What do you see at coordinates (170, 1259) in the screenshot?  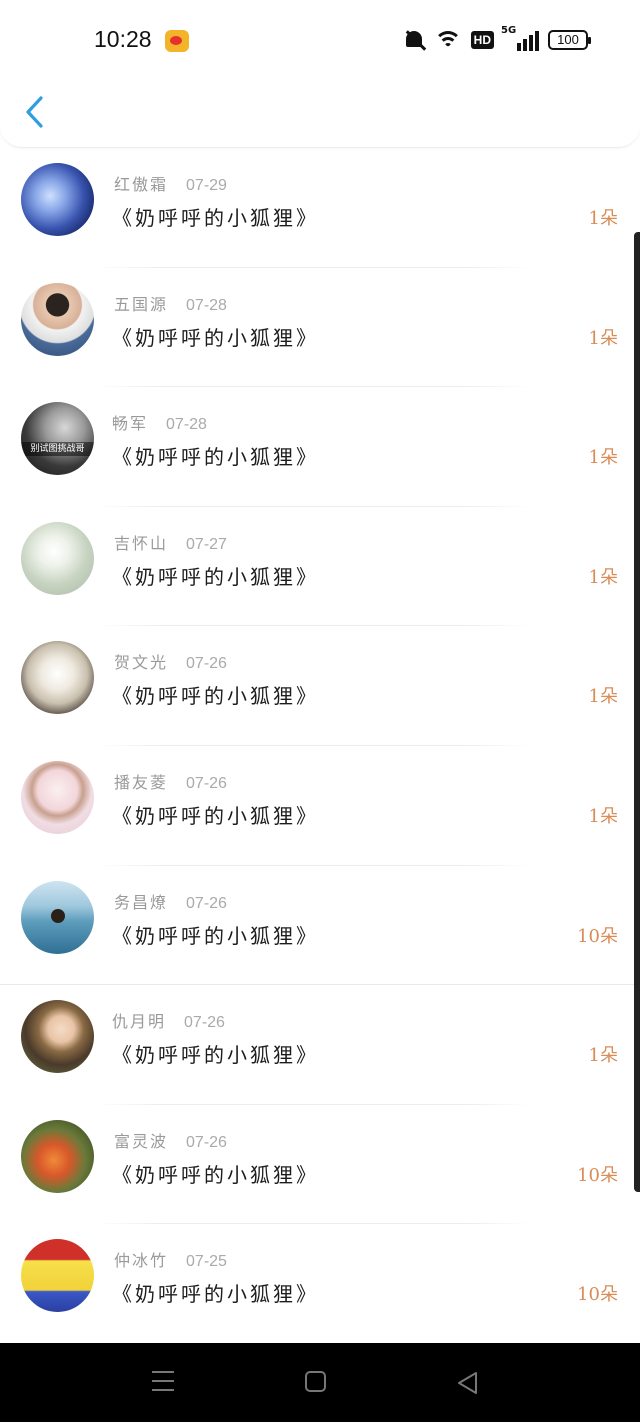 I see `sender-line: 仲冰竹 07-25` at bounding box center [170, 1259].